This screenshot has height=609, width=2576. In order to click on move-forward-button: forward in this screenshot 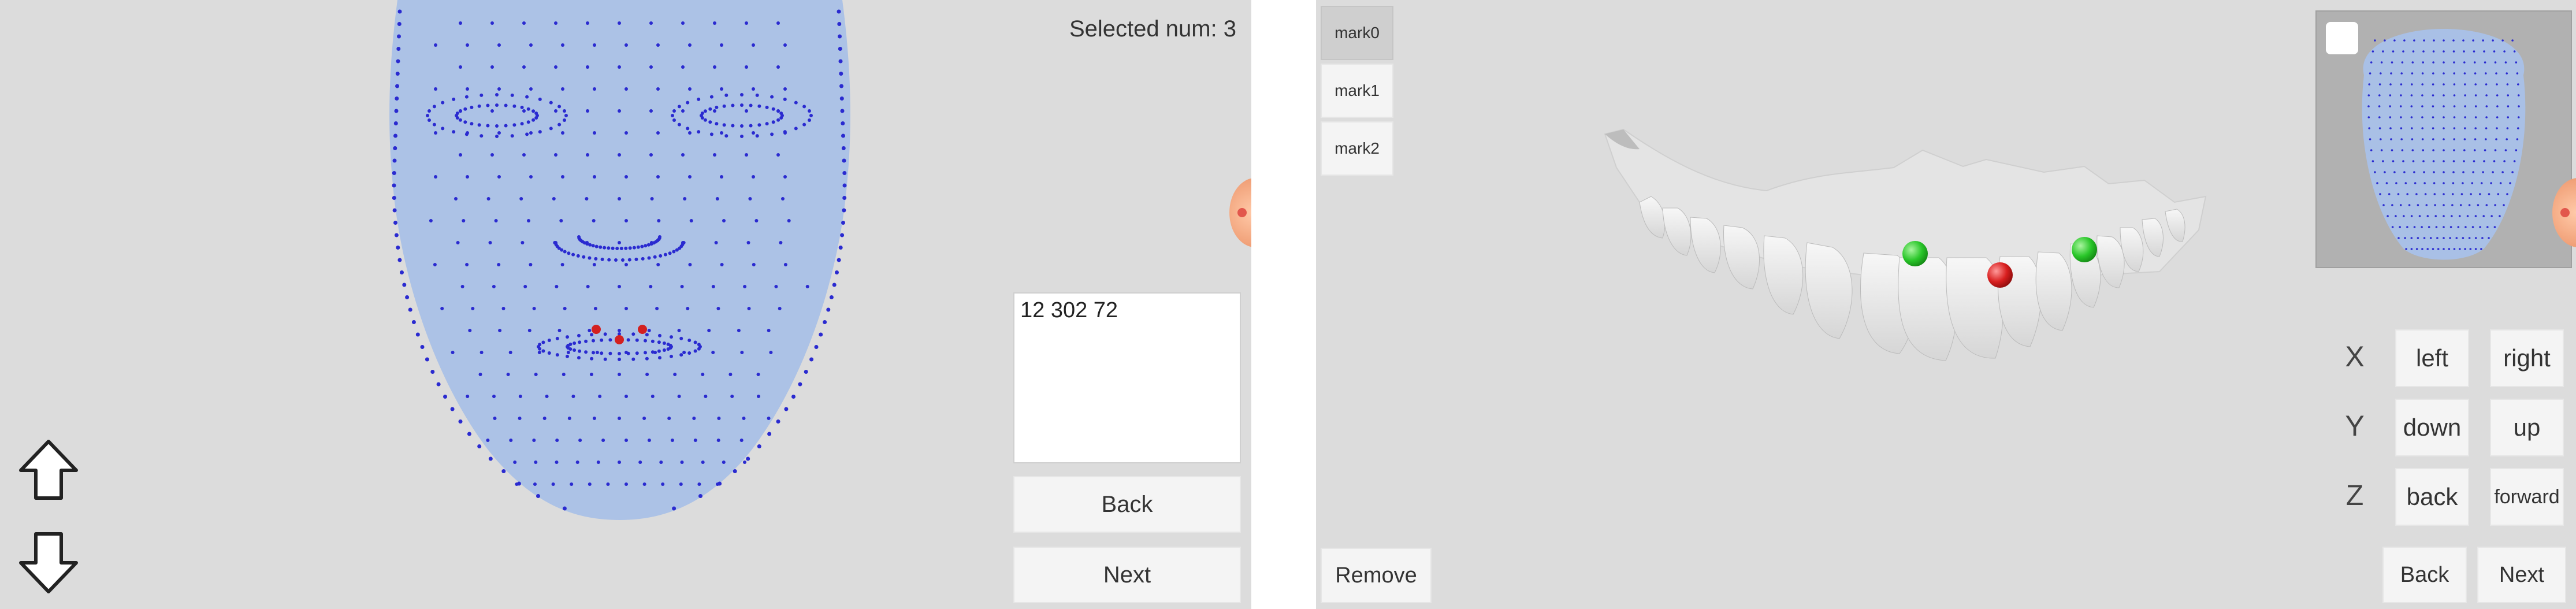, I will do `click(2527, 497)`.